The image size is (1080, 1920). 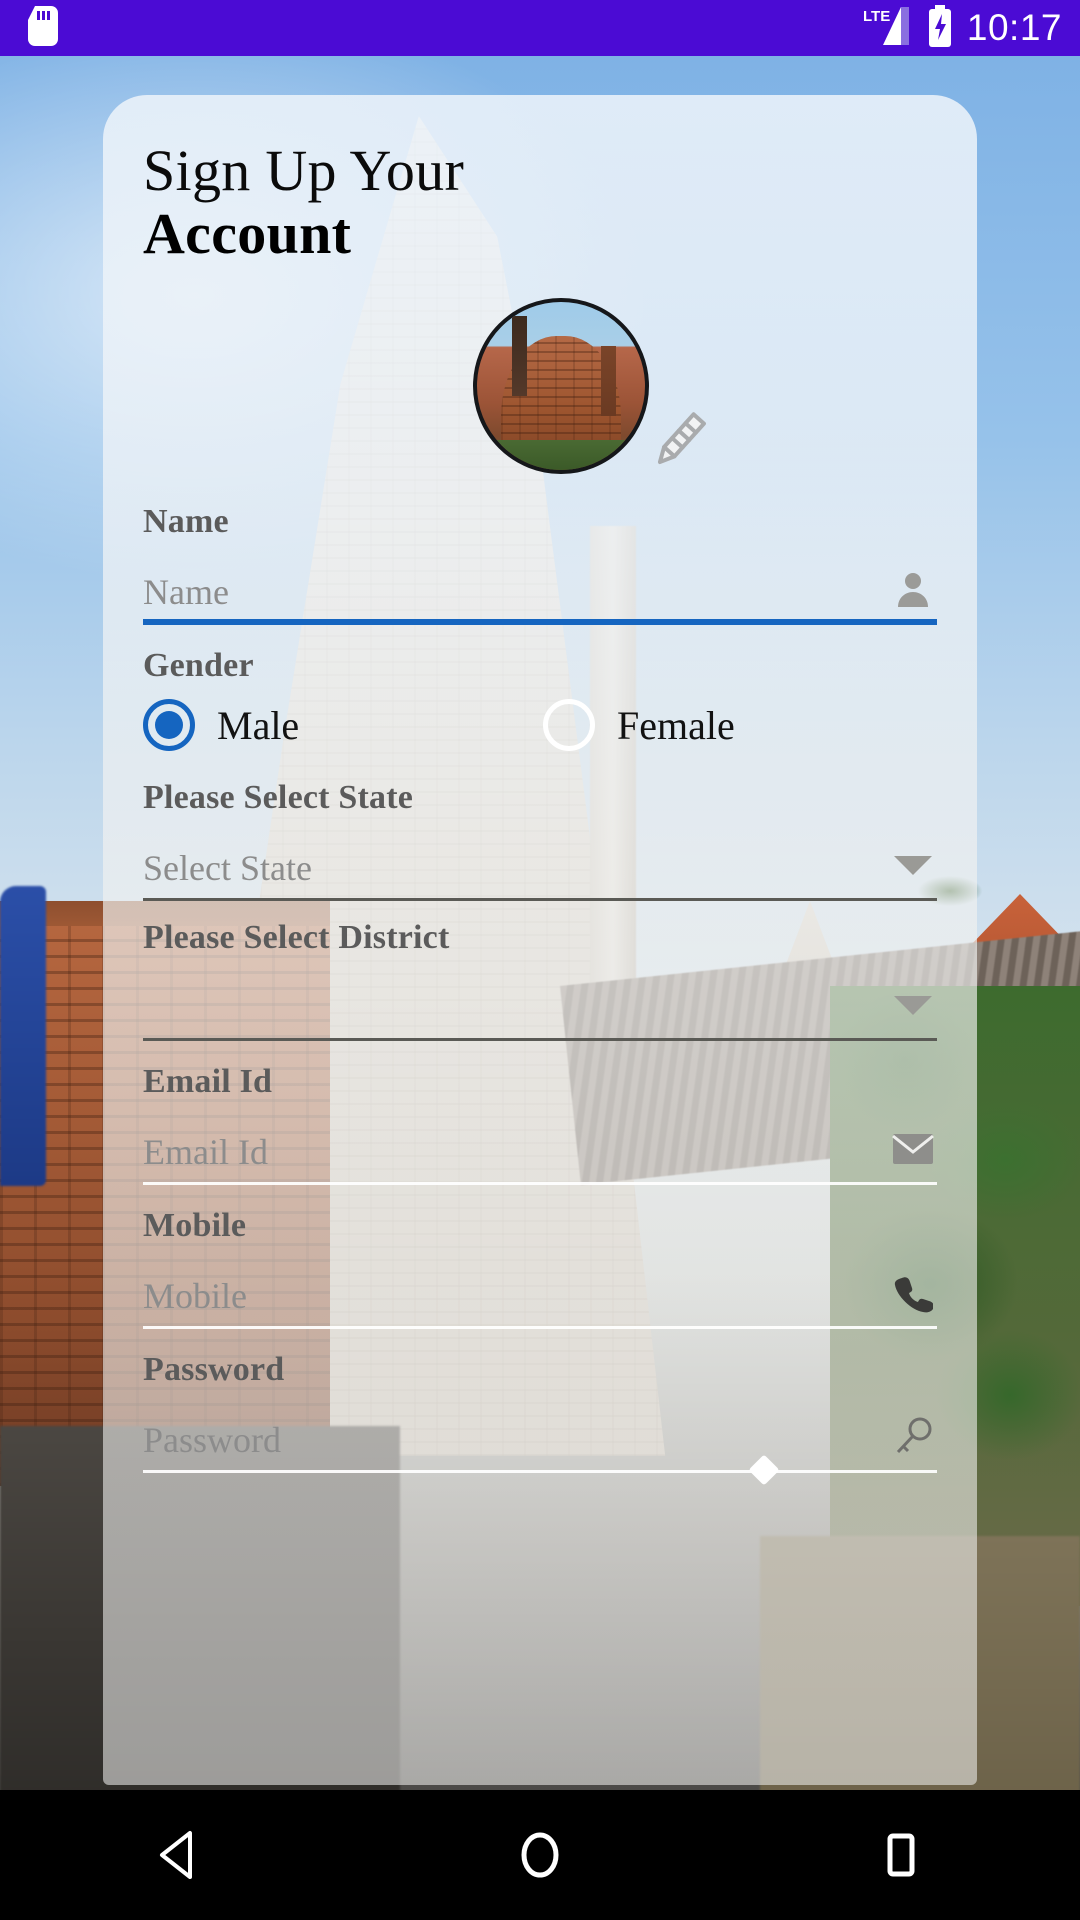 I want to click on field-state: Please Select State Select State, so click(x=540, y=840).